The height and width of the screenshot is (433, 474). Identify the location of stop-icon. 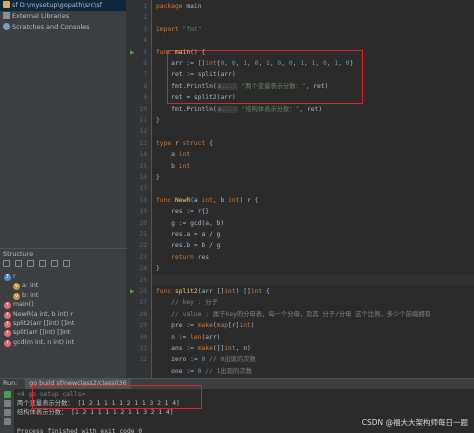
(7, 403).